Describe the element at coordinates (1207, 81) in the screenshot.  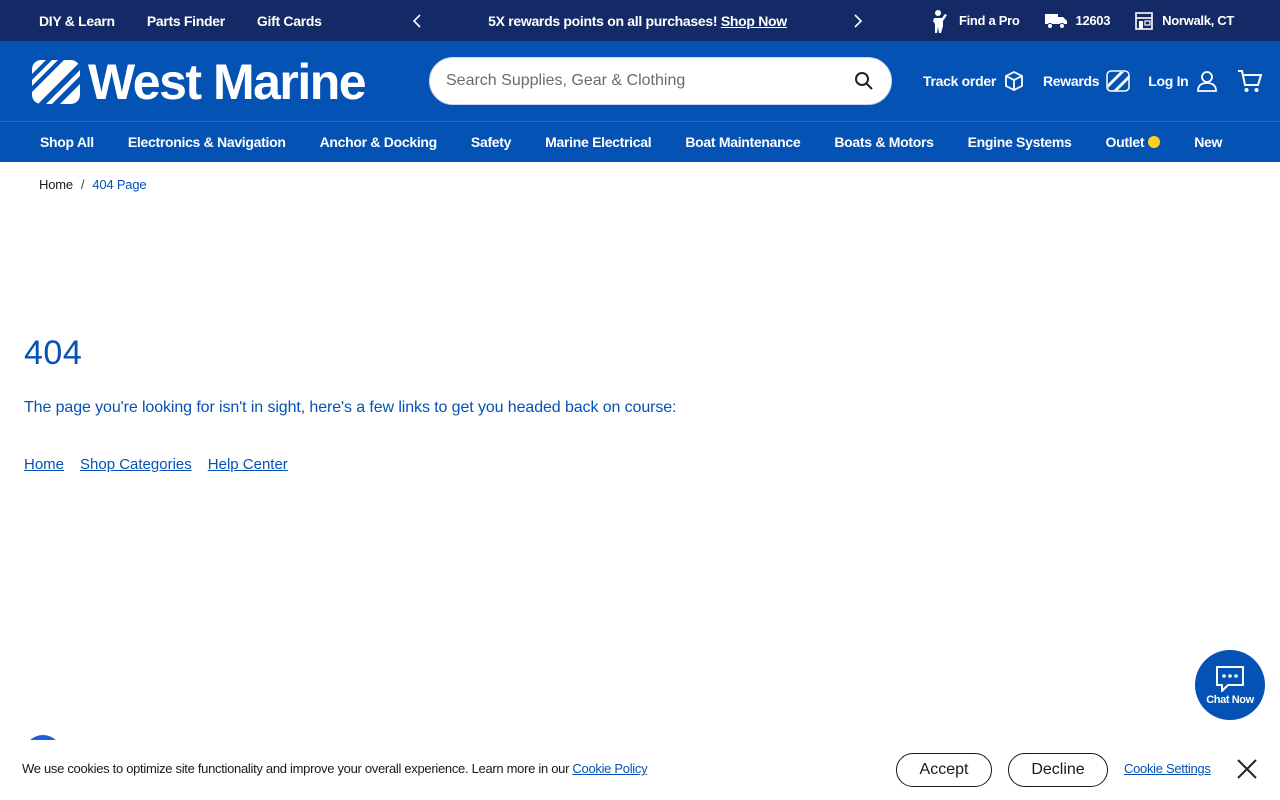
I see `user-icon` at that location.